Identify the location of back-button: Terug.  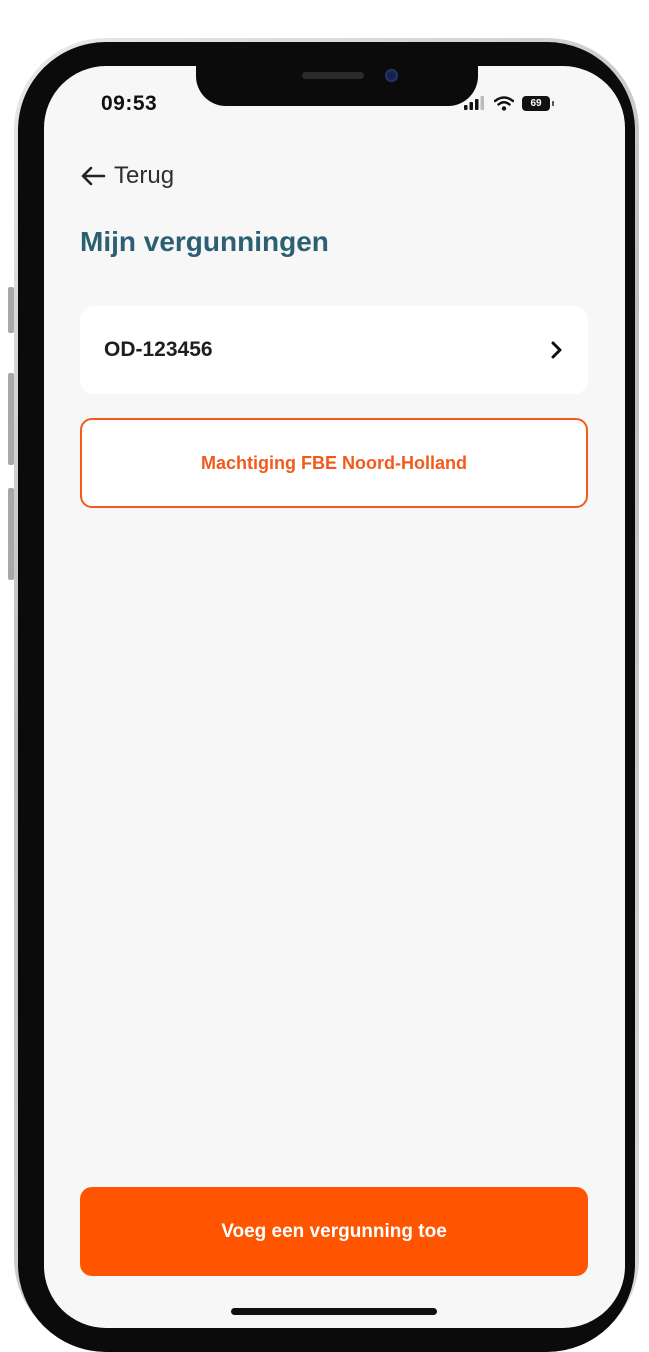
(127, 176).